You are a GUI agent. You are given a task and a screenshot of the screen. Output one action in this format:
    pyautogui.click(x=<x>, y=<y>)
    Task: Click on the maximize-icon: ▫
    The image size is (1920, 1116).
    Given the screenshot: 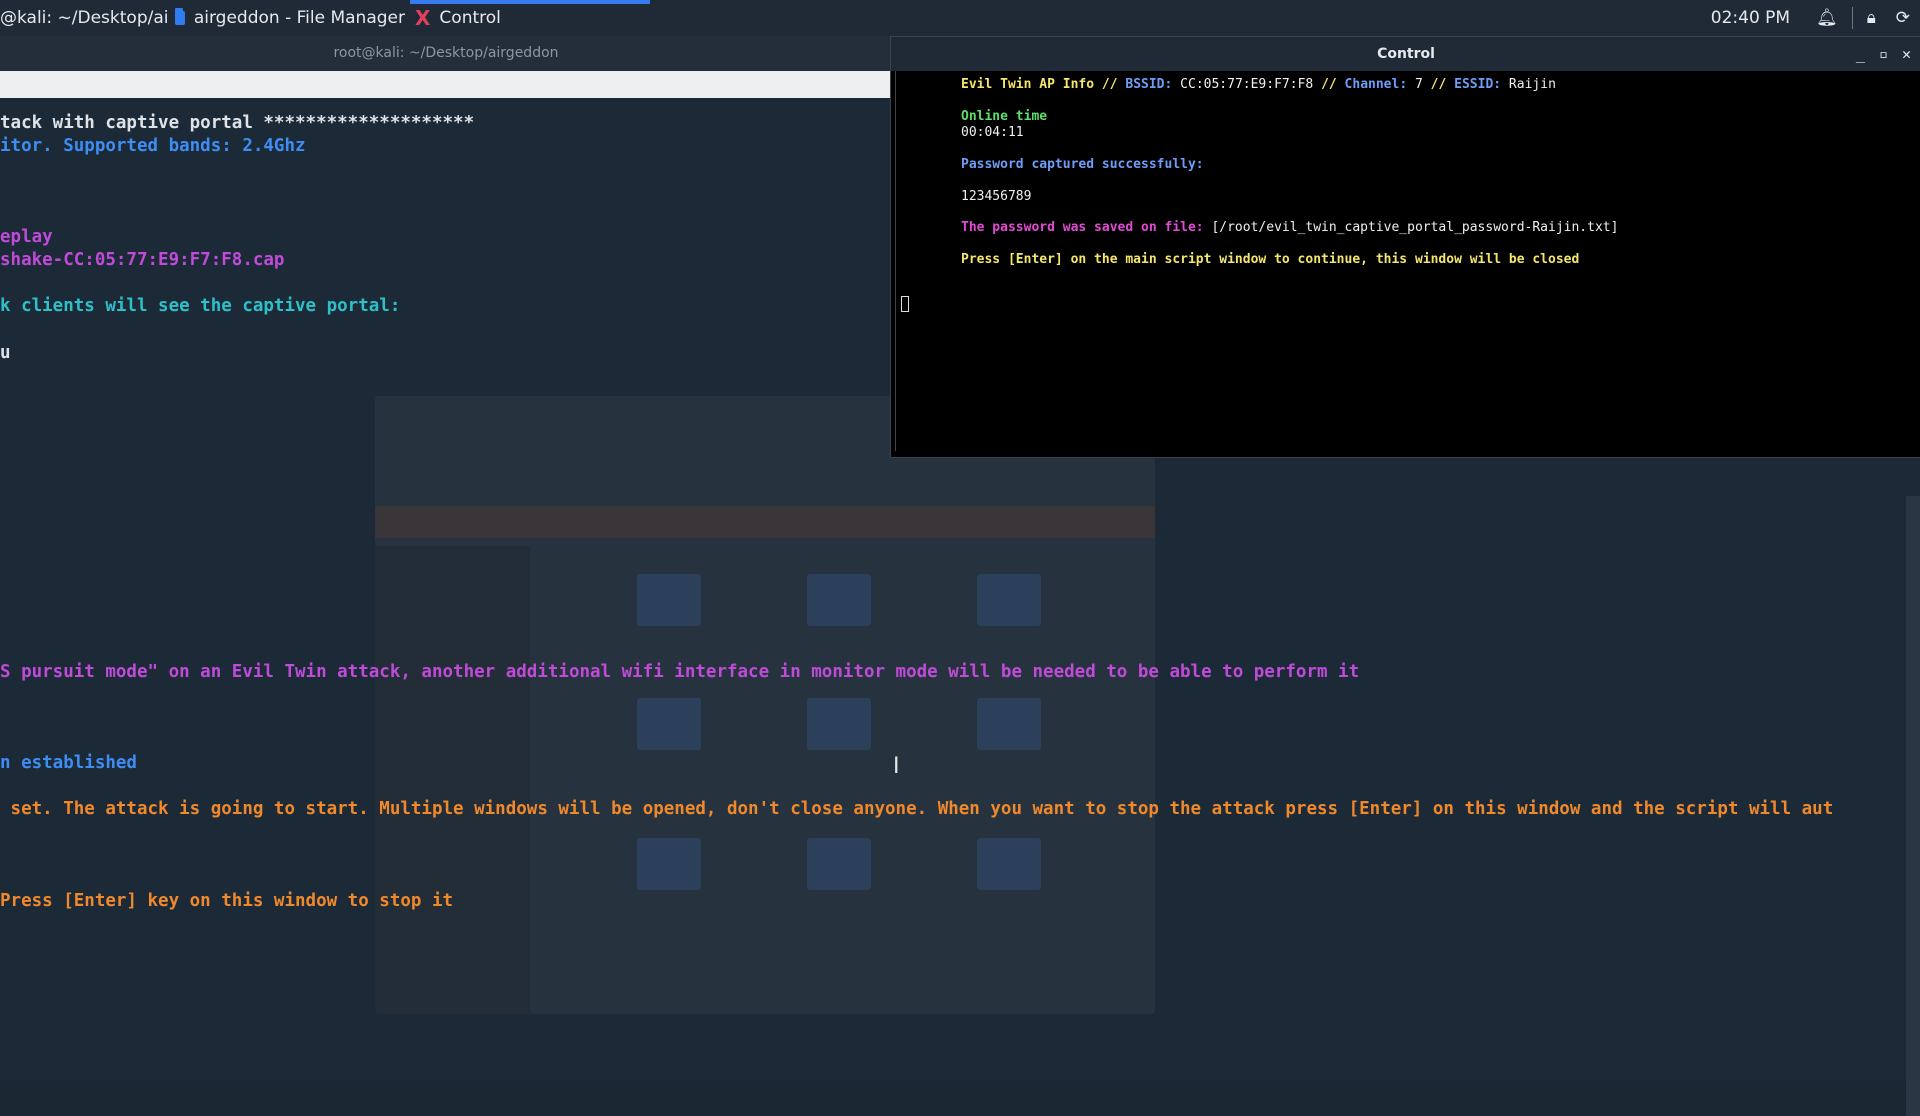 What is the action you would take?
    pyautogui.click(x=1883, y=54)
    